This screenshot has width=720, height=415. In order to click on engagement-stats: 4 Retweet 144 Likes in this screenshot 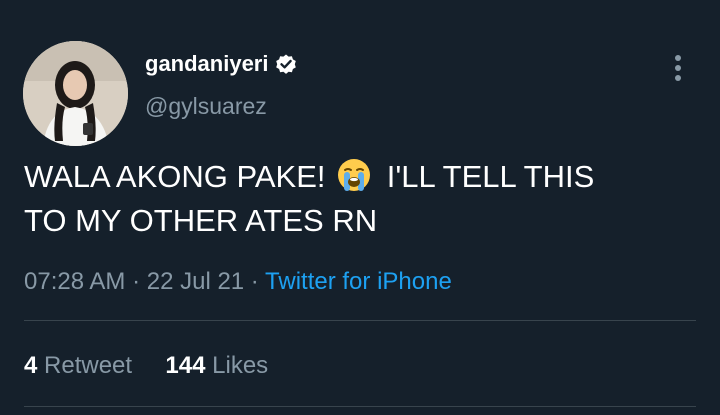, I will do `click(146, 366)`.